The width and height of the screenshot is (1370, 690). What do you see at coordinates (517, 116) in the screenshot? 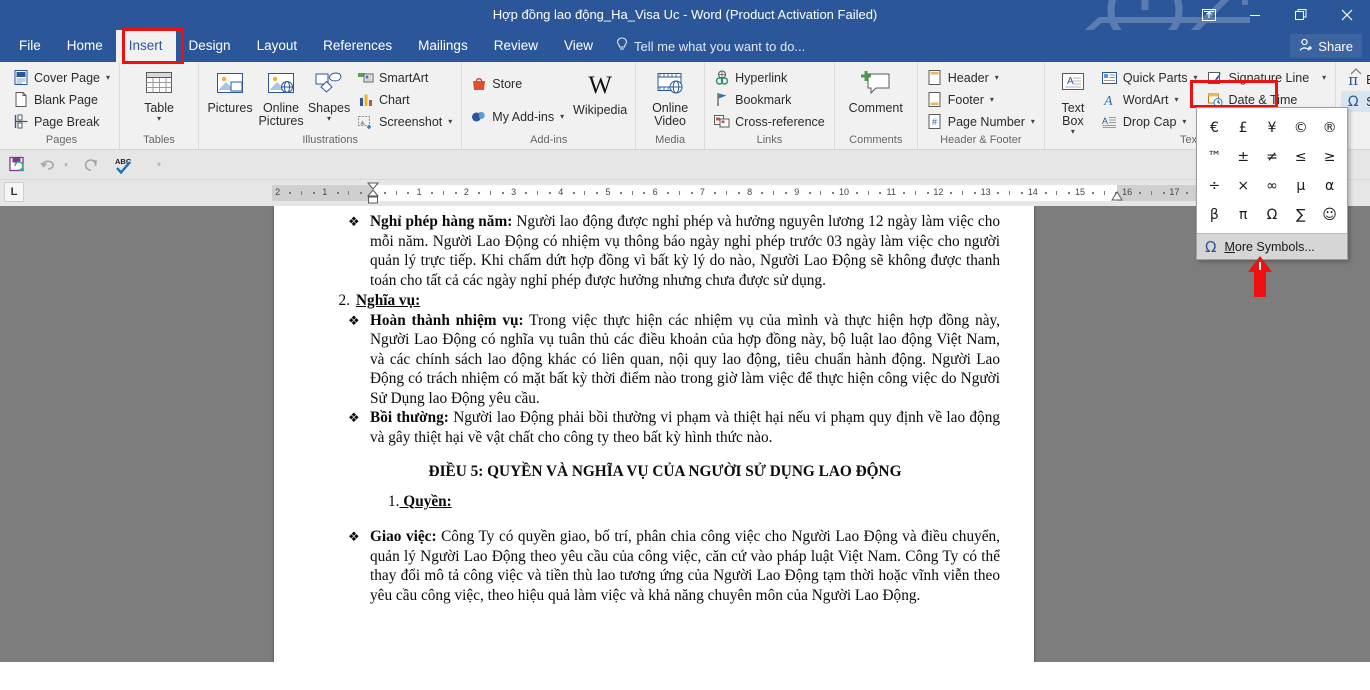
I see `my-addins-button: My Add-ins ▾` at bounding box center [517, 116].